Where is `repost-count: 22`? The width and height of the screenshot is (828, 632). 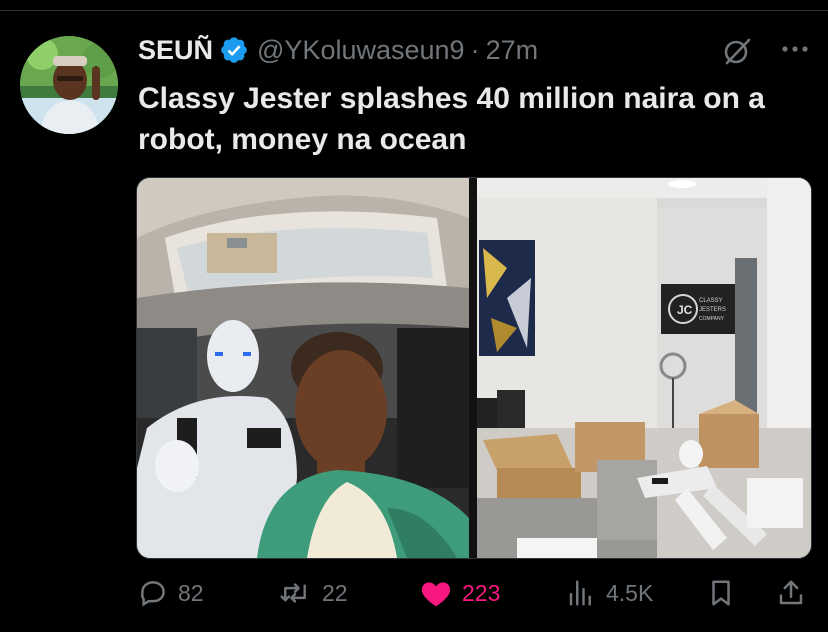
repost-count: 22 is located at coordinates (335, 592).